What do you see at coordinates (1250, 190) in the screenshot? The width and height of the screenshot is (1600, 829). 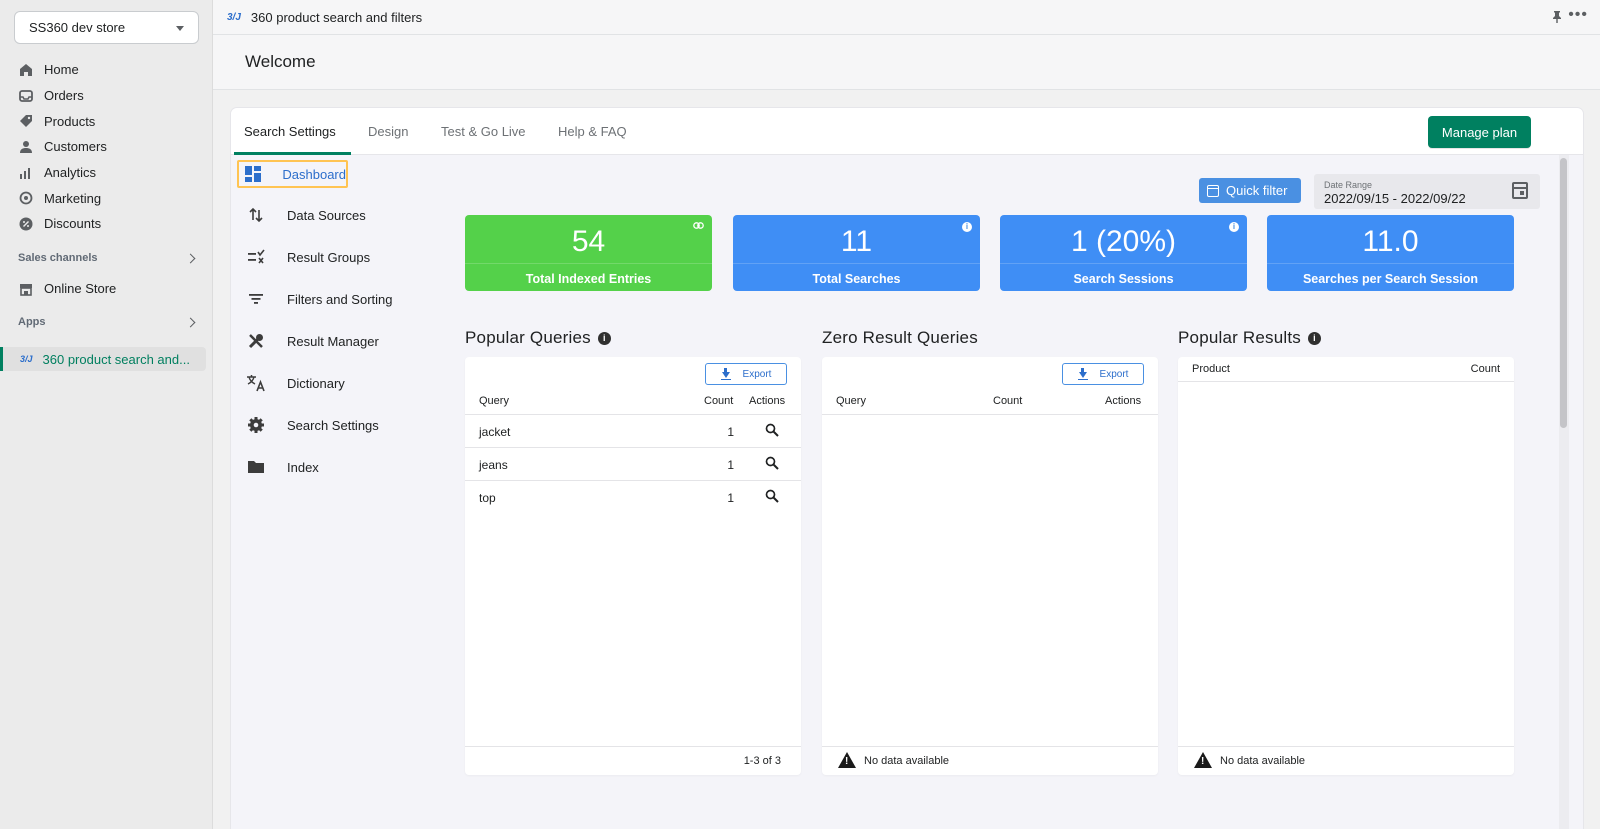 I see `quick-filter-button: Quick filter` at bounding box center [1250, 190].